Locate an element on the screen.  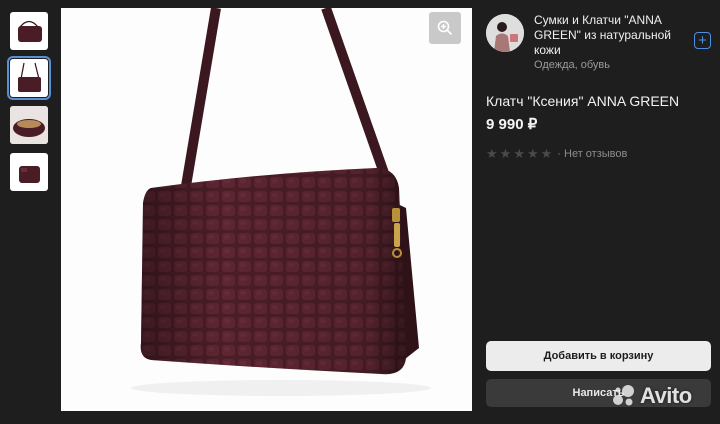
zoom-button is located at coordinates (445, 28).